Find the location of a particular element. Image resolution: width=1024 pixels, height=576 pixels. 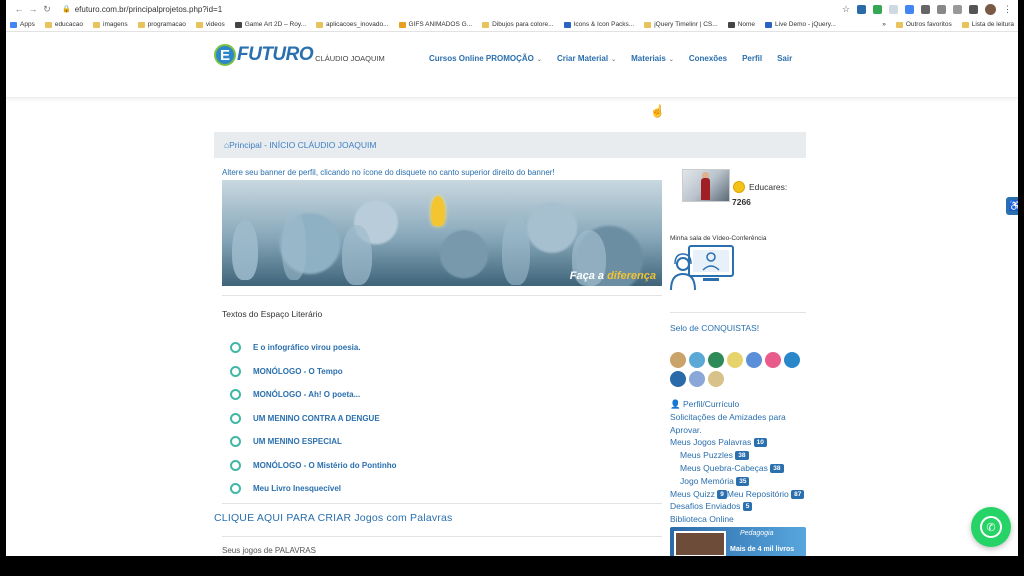

repository-link: Meu Repositório is located at coordinates (758, 494).